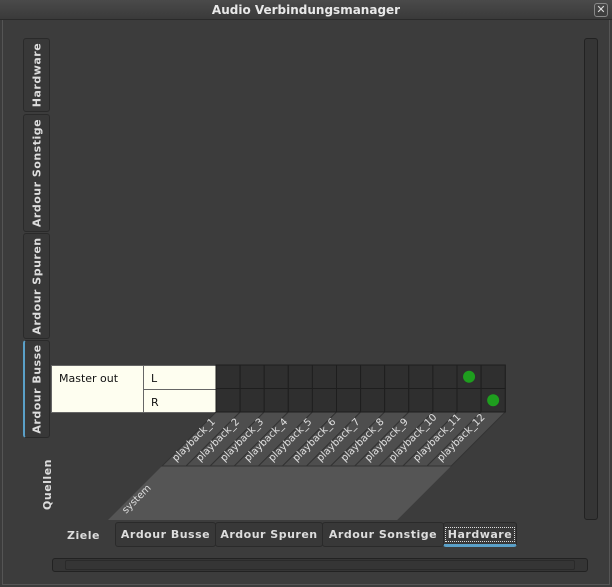 The height and width of the screenshot is (587, 612). I want to click on dest-tab-ardour-spuren: Ardour Spuren, so click(269, 534).